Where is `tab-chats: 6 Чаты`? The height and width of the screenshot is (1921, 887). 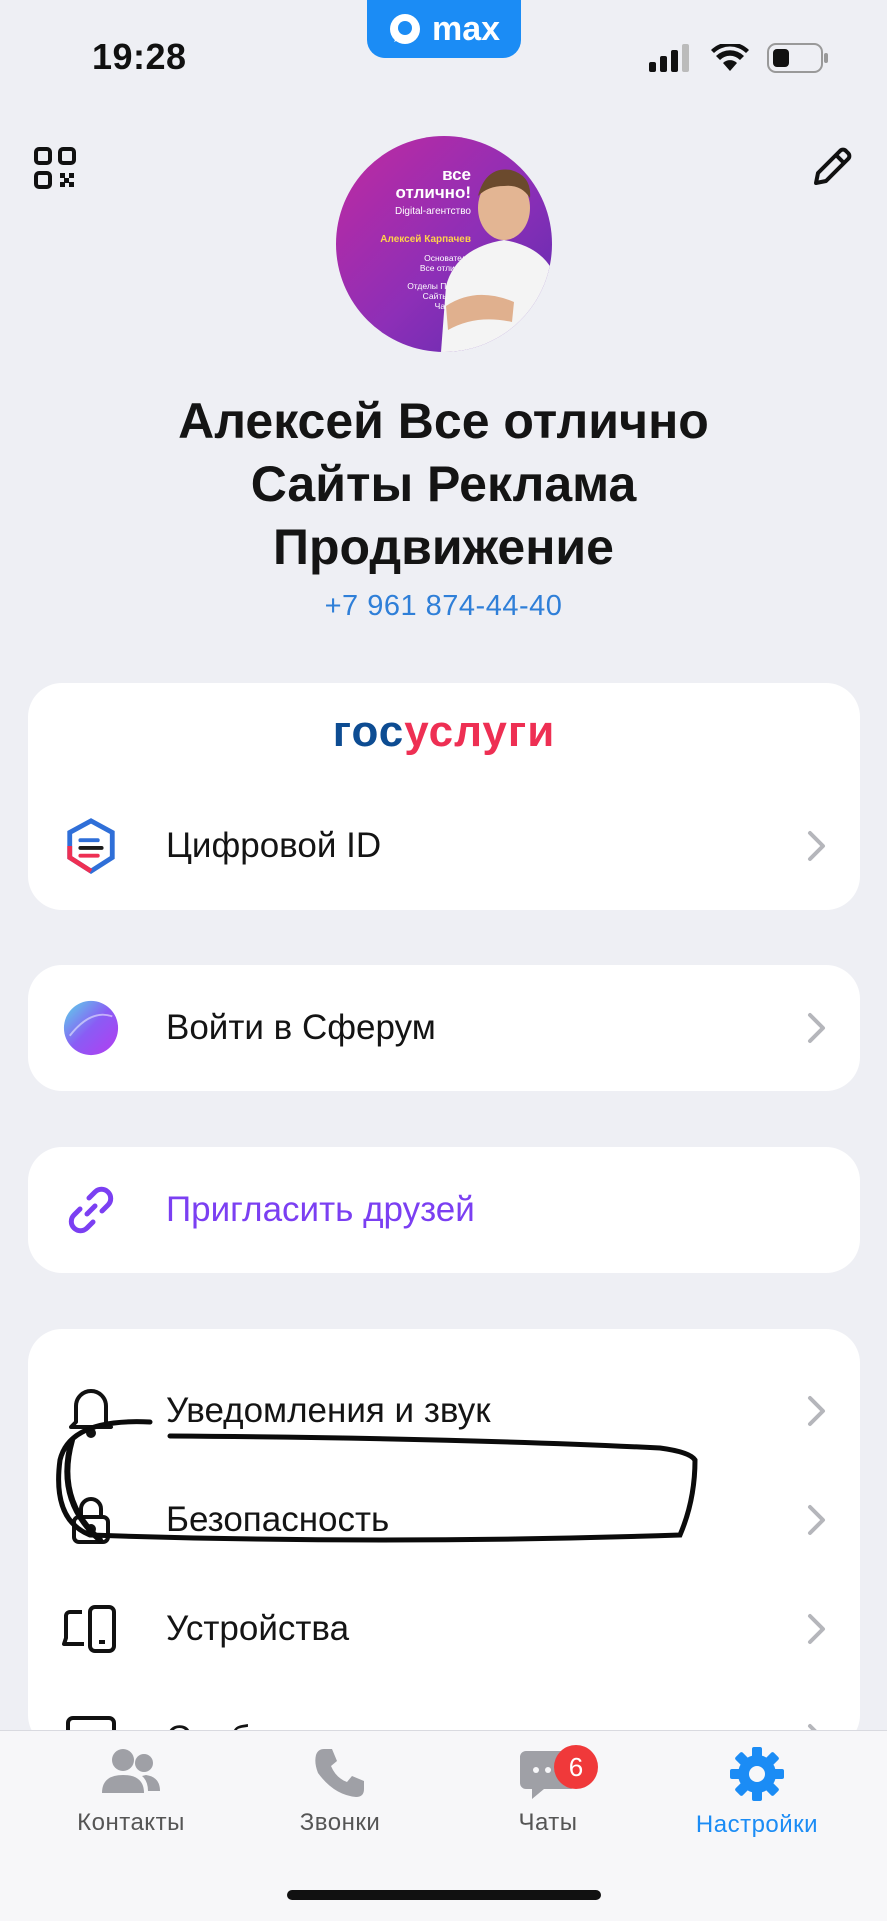
tab-chats: 6 Чаты is located at coordinates (548, 1791).